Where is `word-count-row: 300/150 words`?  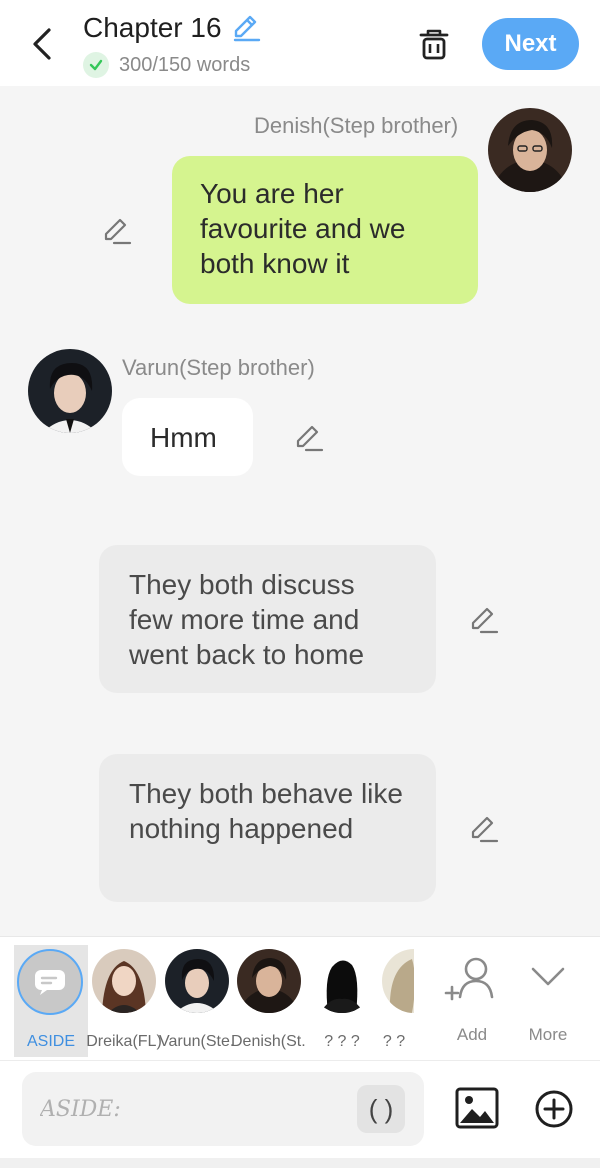
word-count-row: 300/150 words is located at coordinates (166, 65).